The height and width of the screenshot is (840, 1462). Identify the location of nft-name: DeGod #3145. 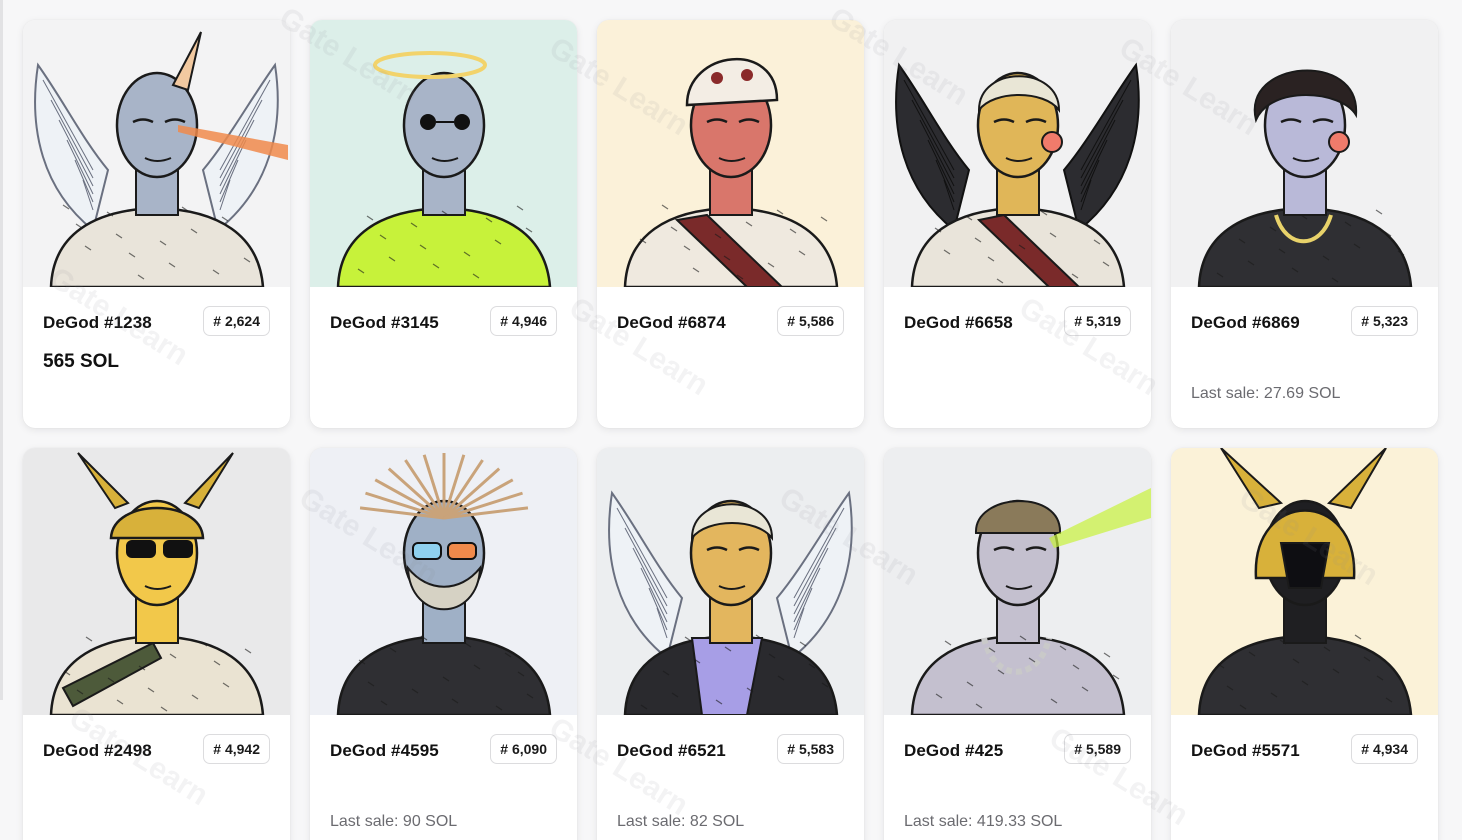
(384, 322).